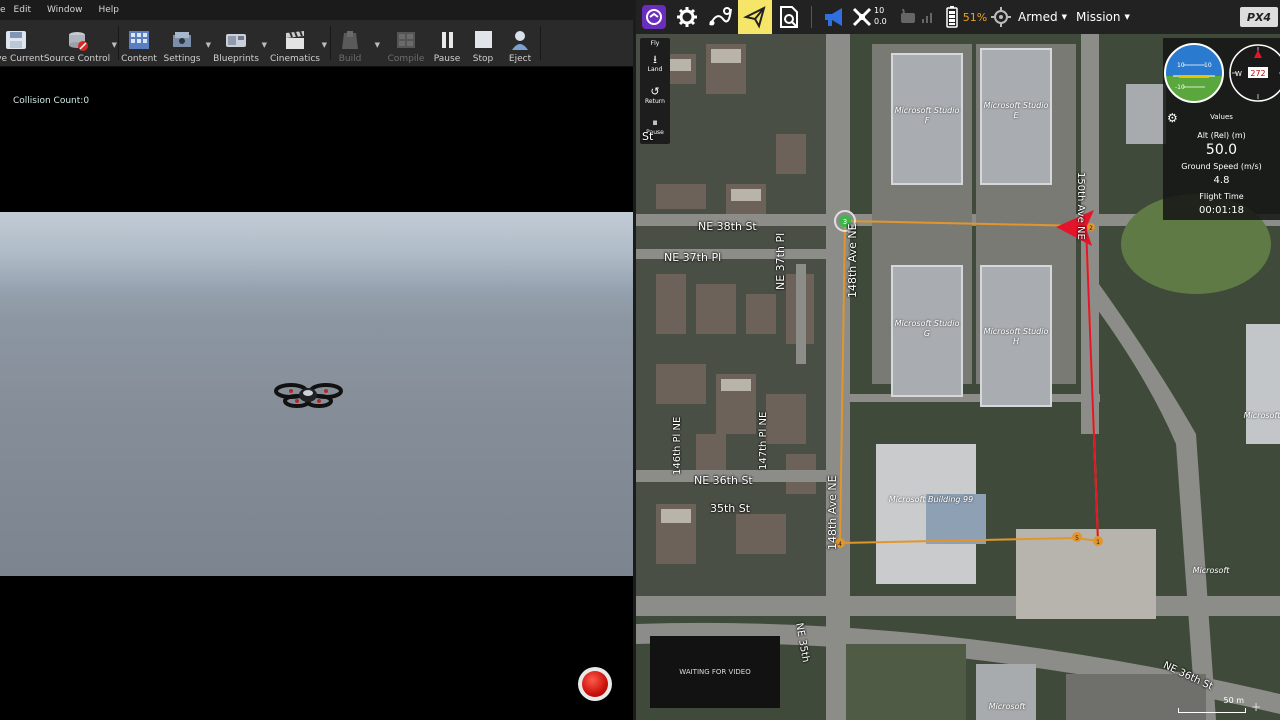 The height and width of the screenshot is (720, 1280). Describe the element at coordinates (77, 40) in the screenshot. I see `source-control-icon` at that location.